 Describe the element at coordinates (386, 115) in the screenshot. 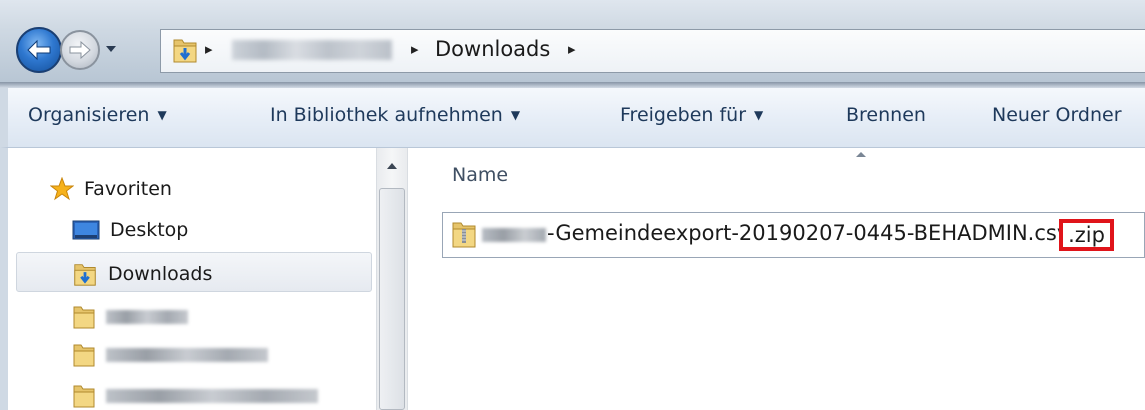

I see `include-in-library-label: In Bibliothek aufnehmen` at that location.